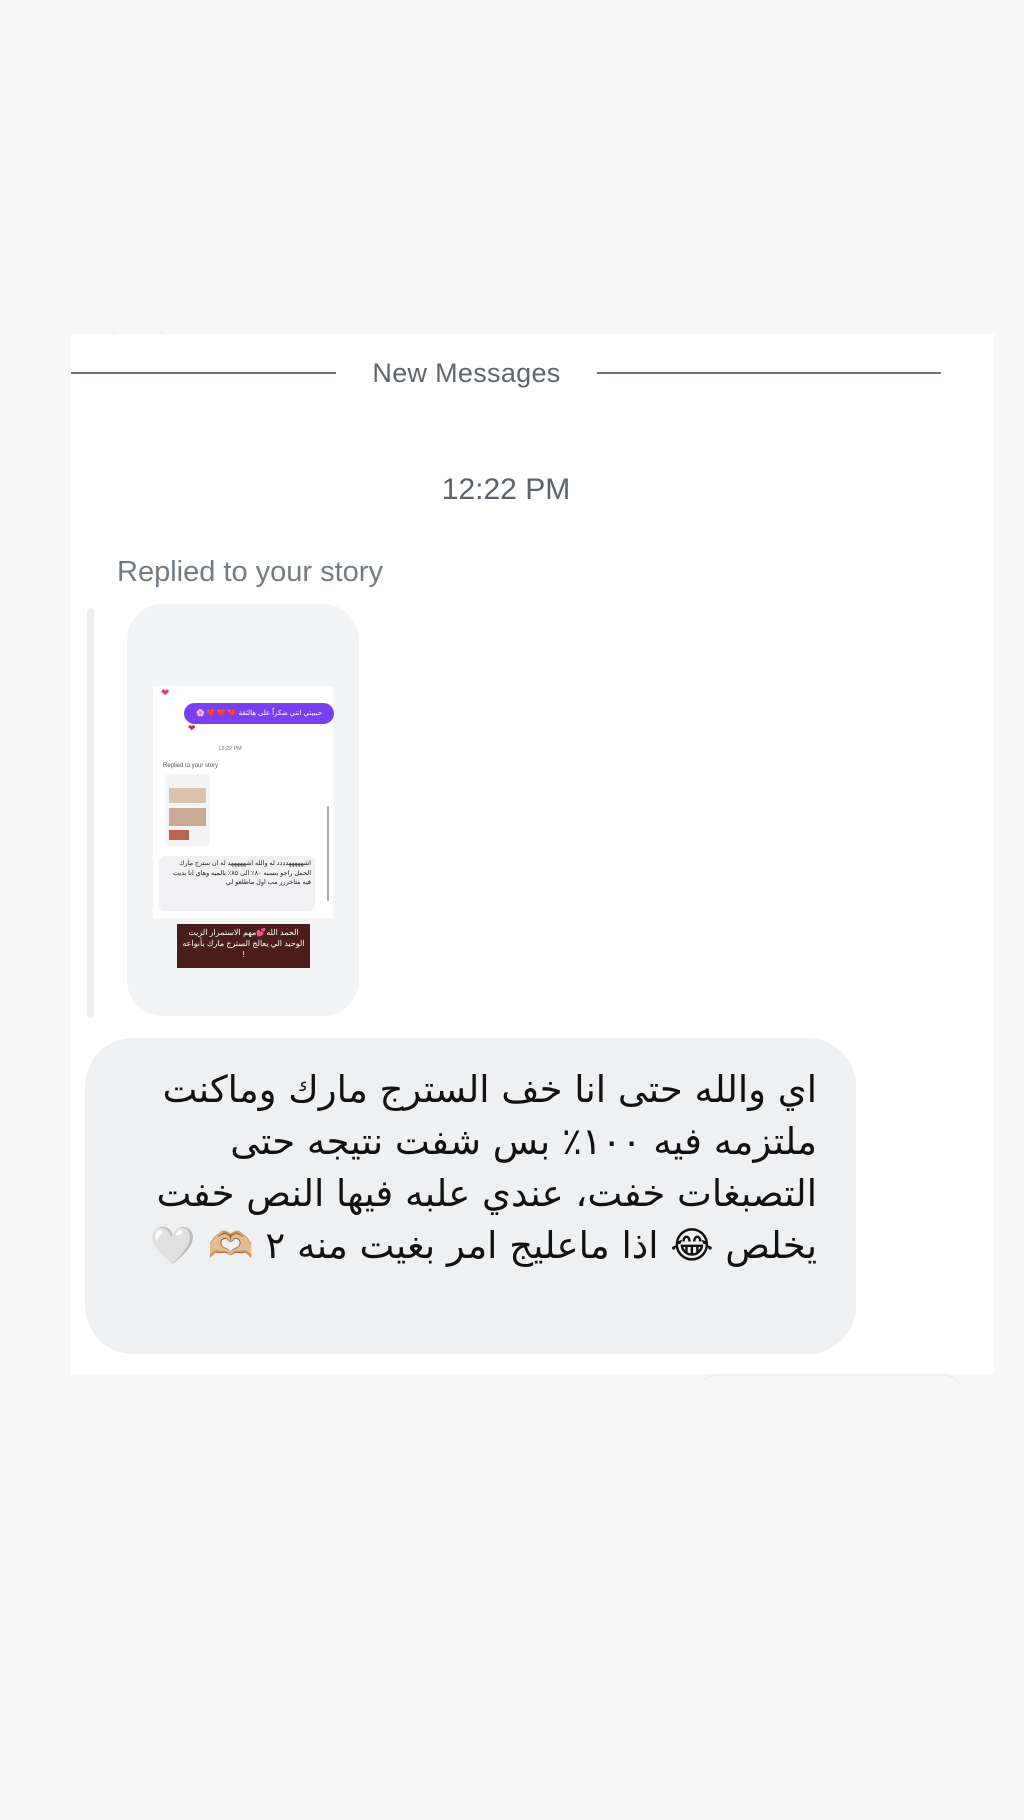  What do you see at coordinates (250, 572) in the screenshot?
I see `replied-to-story-label: Replied to your story` at bounding box center [250, 572].